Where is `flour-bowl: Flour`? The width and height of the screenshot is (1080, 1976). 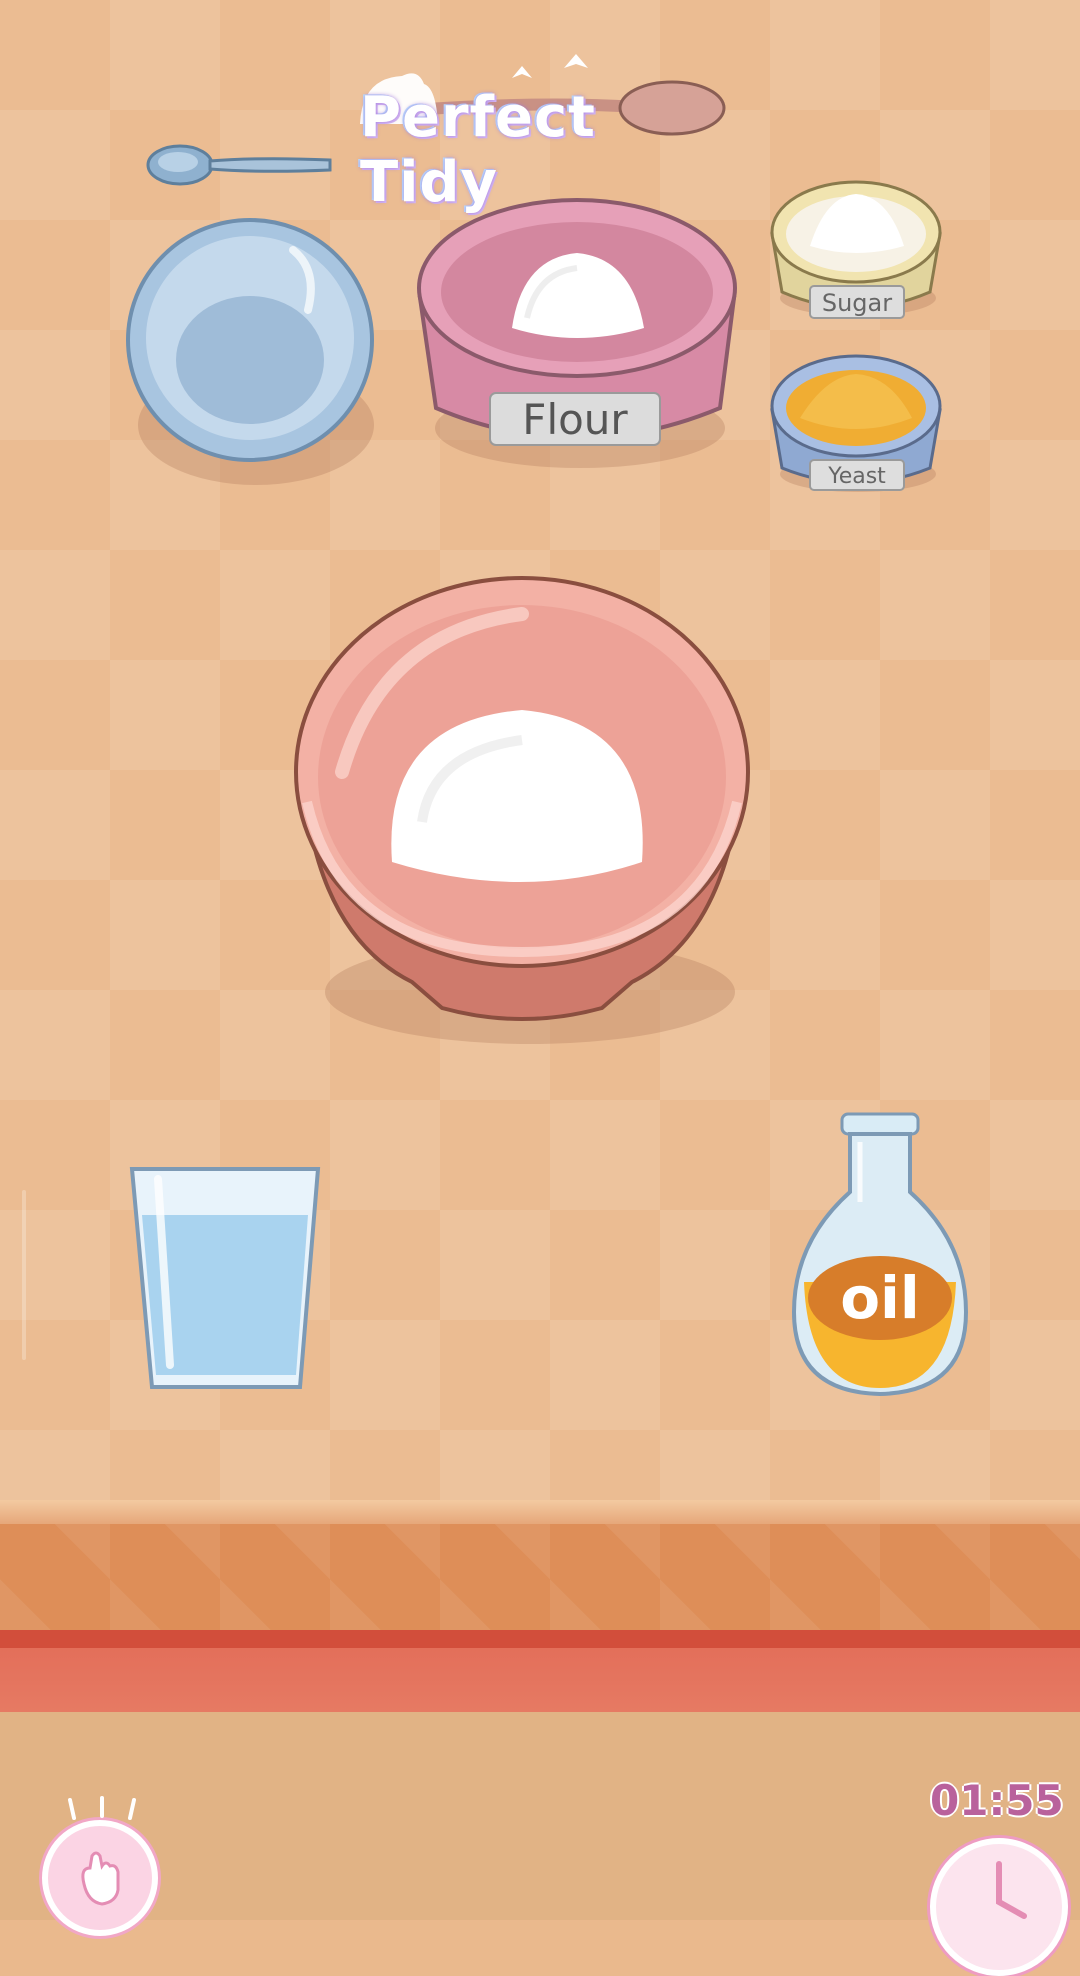 flour-bowl: Flour is located at coordinates (577, 333).